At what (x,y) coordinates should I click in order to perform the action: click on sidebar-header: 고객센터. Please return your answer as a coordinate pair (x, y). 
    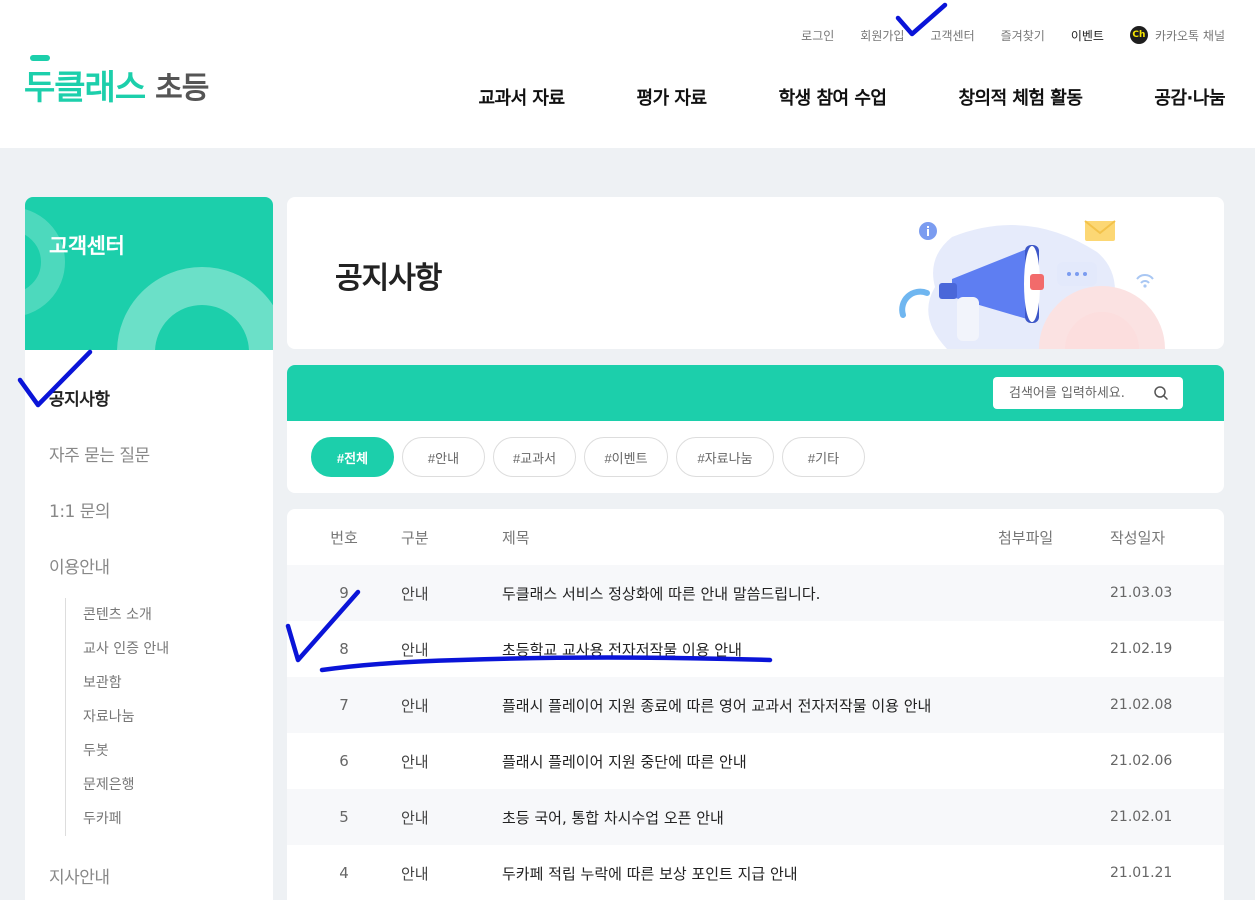
    Looking at the image, I should click on (149, 273).